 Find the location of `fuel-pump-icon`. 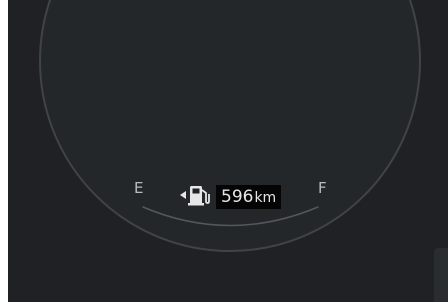

fuel-pump-icon is located at coordinates (195, 196).